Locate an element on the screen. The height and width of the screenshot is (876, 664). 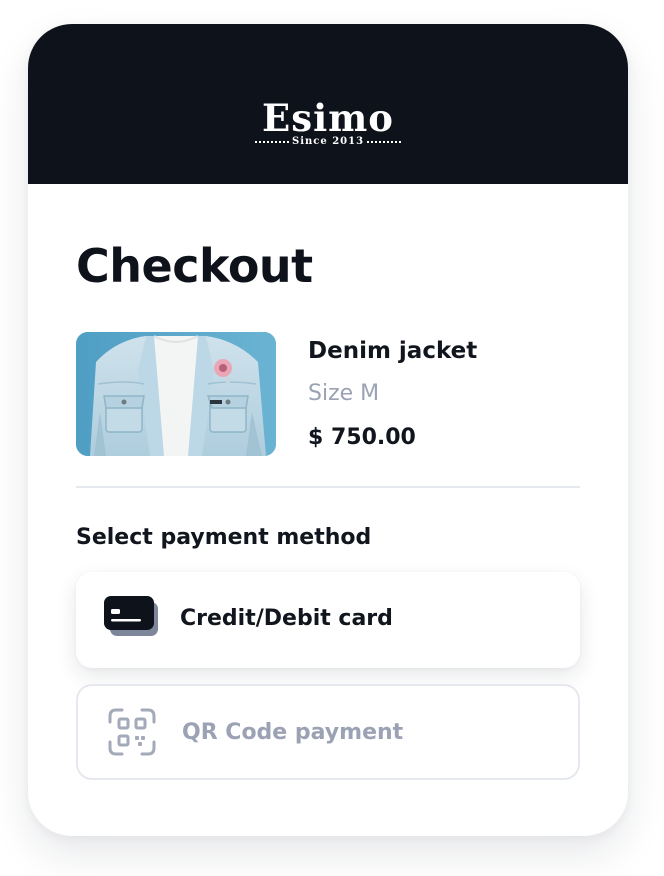
denim-jacket-photo is located at coordinates (176, 394).